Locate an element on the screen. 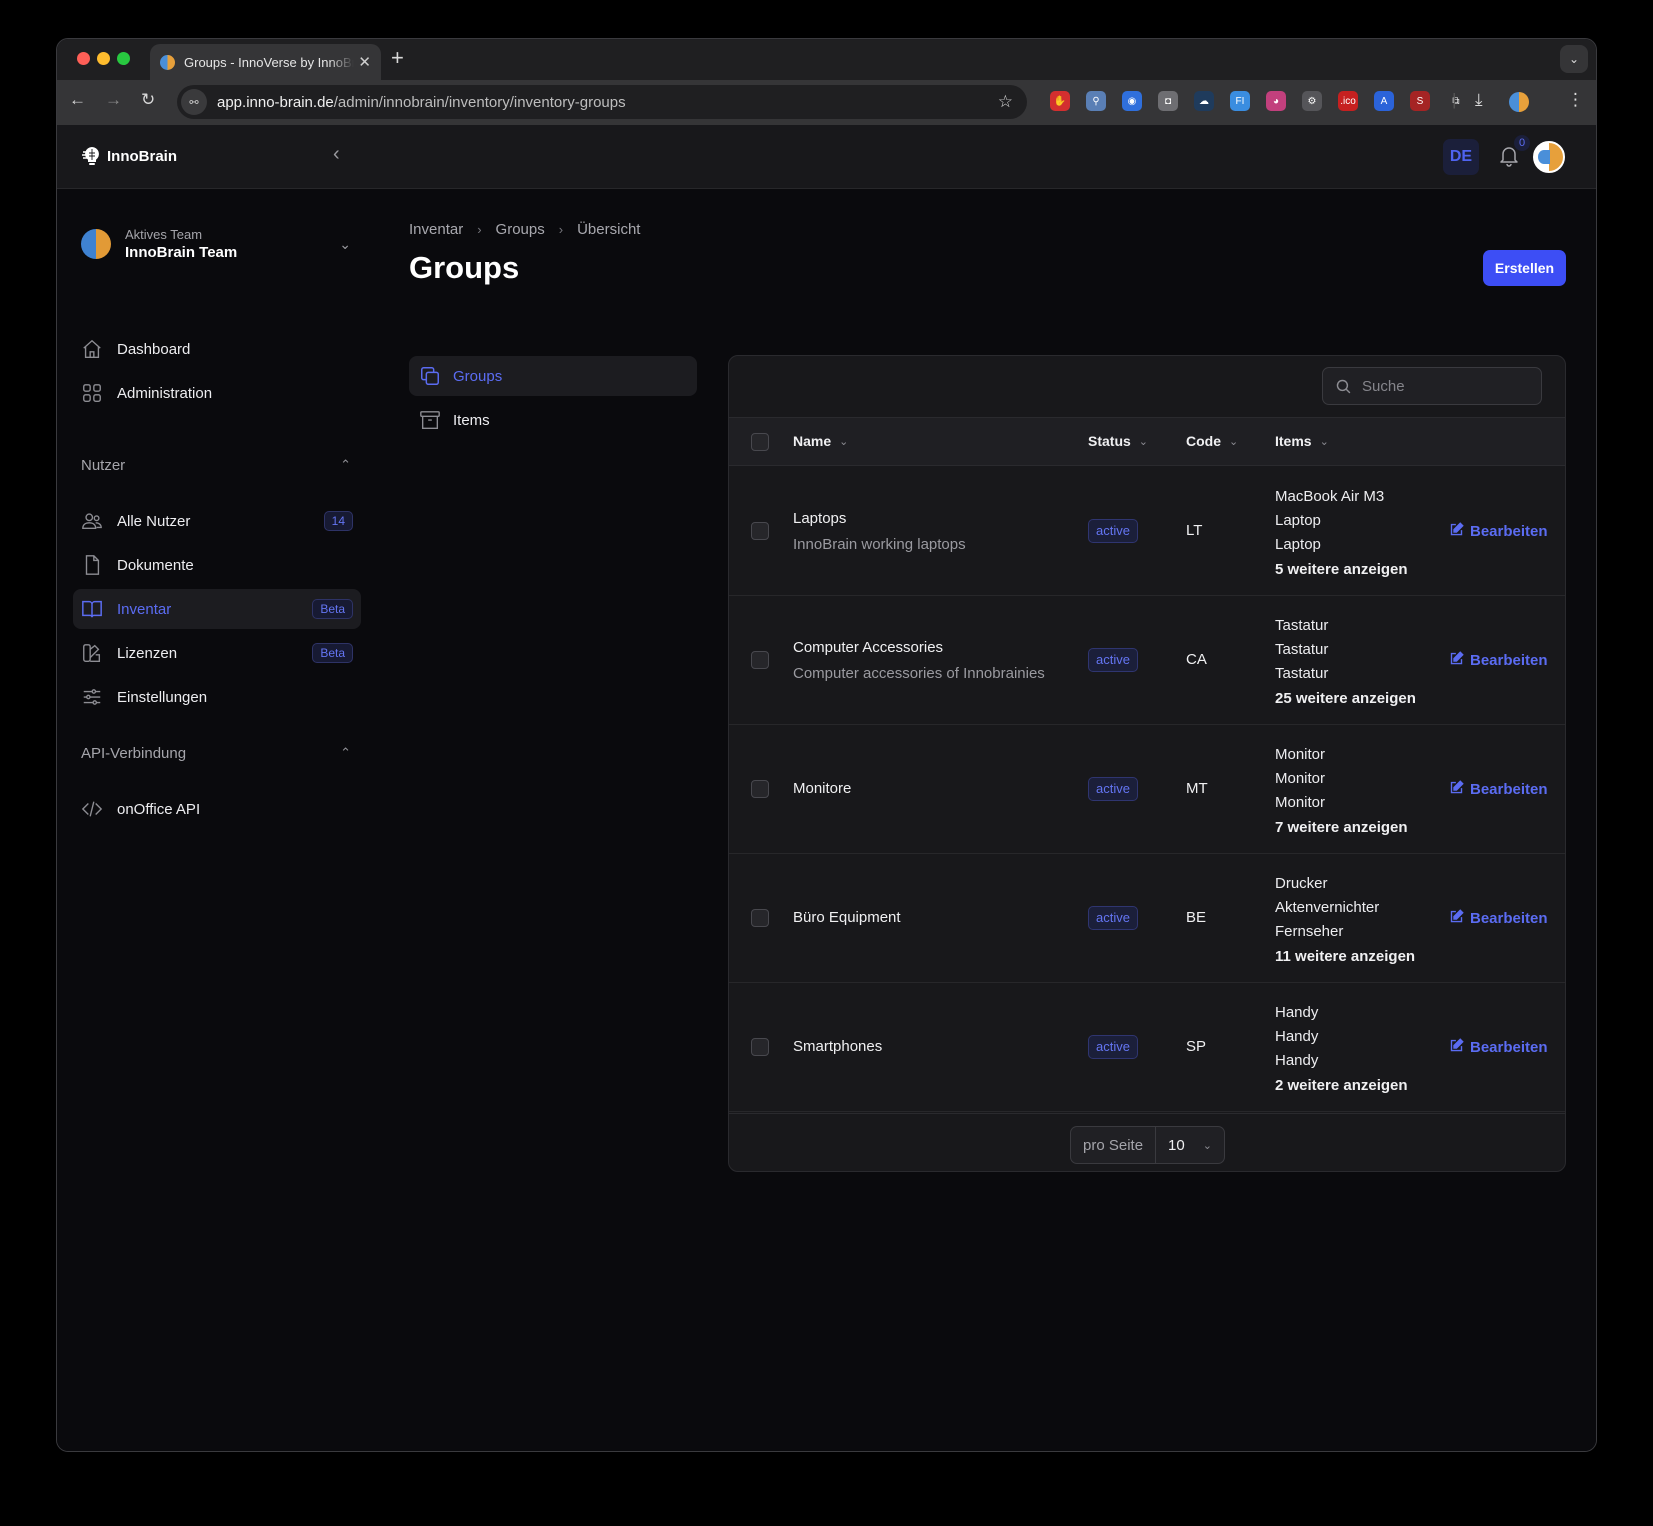 The width and height of the screenshot is (1653, 1526). seo-extension-icon: S is located at coordinates (1420, 101).